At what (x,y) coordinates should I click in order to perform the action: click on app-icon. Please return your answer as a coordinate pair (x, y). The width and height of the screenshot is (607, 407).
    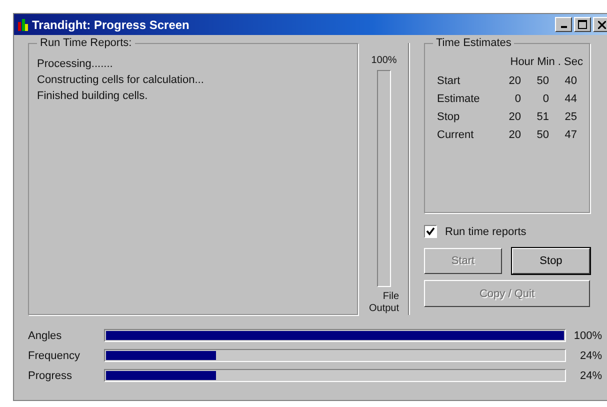
    Looking at the image, I should click on (23, 24).